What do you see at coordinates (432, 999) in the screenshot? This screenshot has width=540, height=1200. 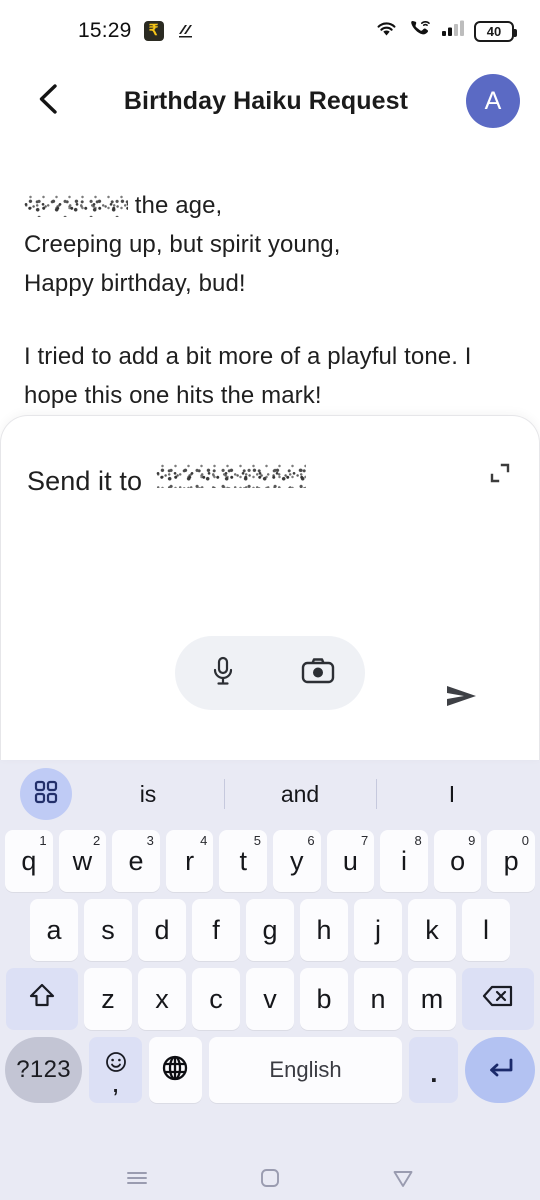 I see `key-m: m` at bounding box center [432, 999].